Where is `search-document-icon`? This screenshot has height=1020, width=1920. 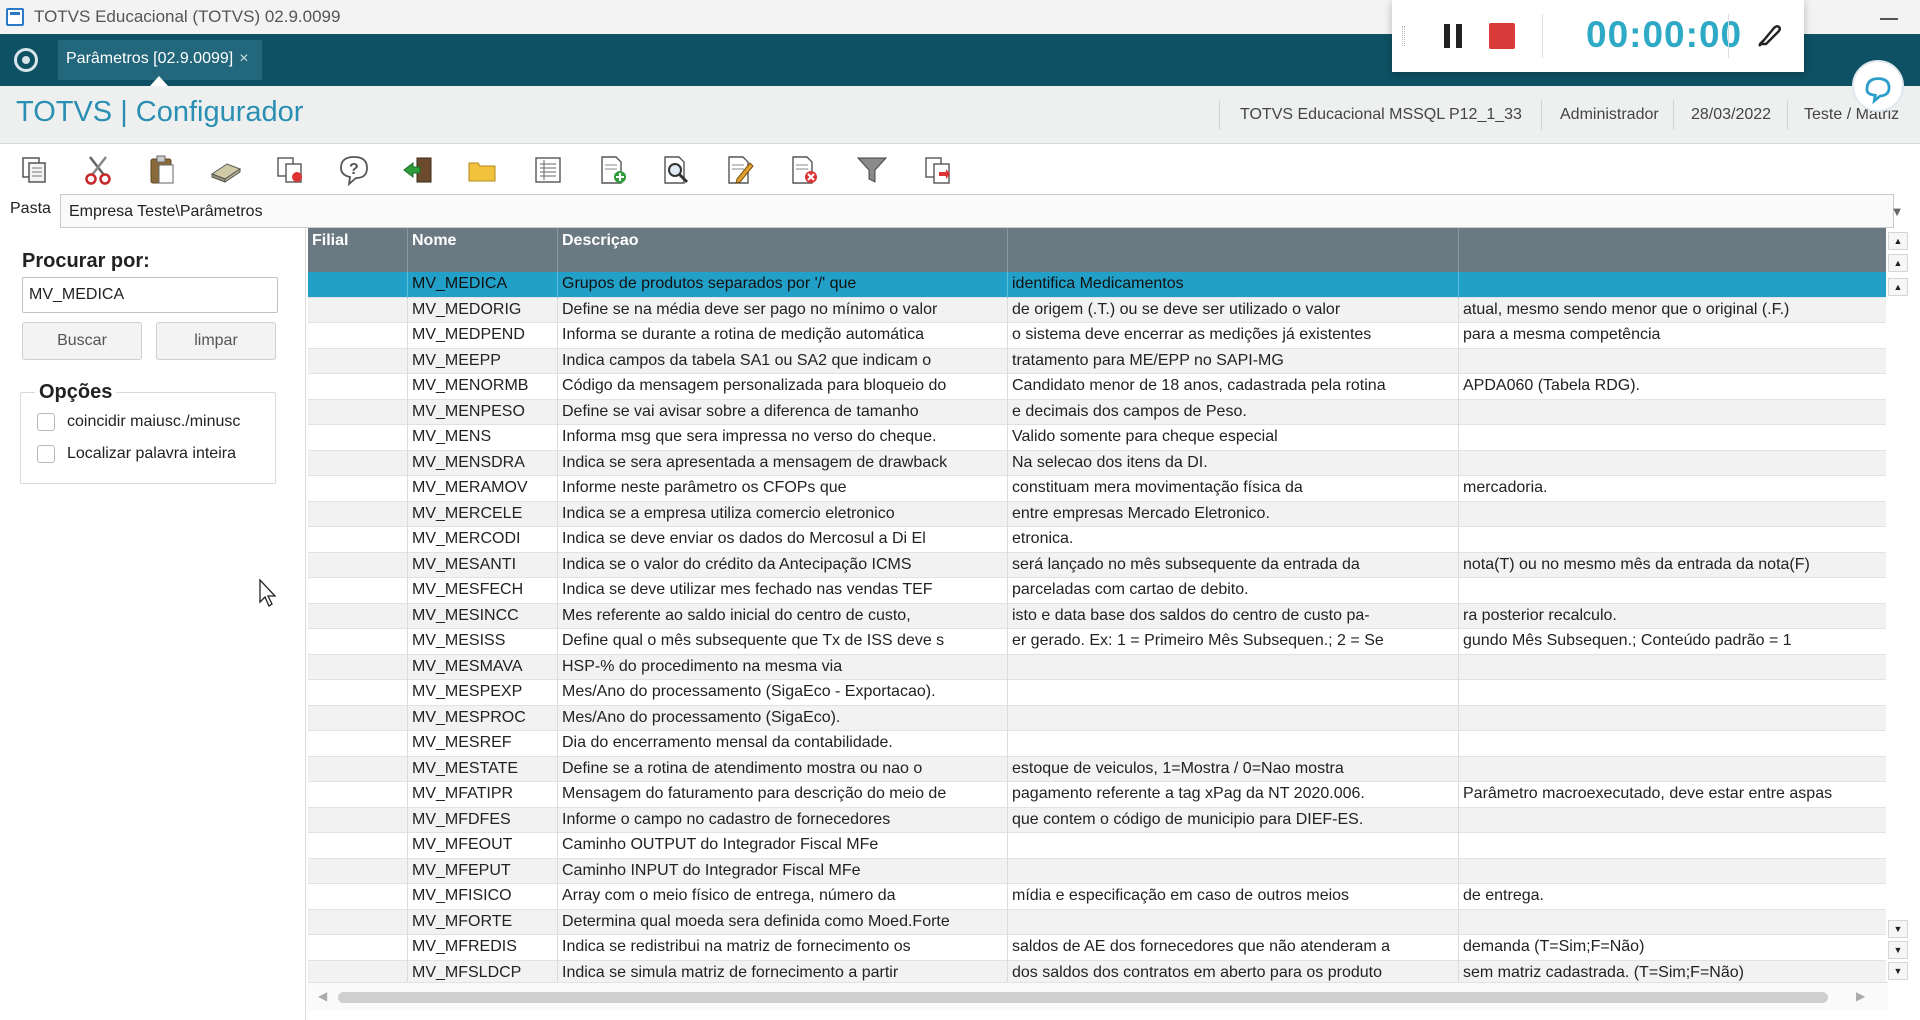 search-document-icon is located at coordinates (676, 170).